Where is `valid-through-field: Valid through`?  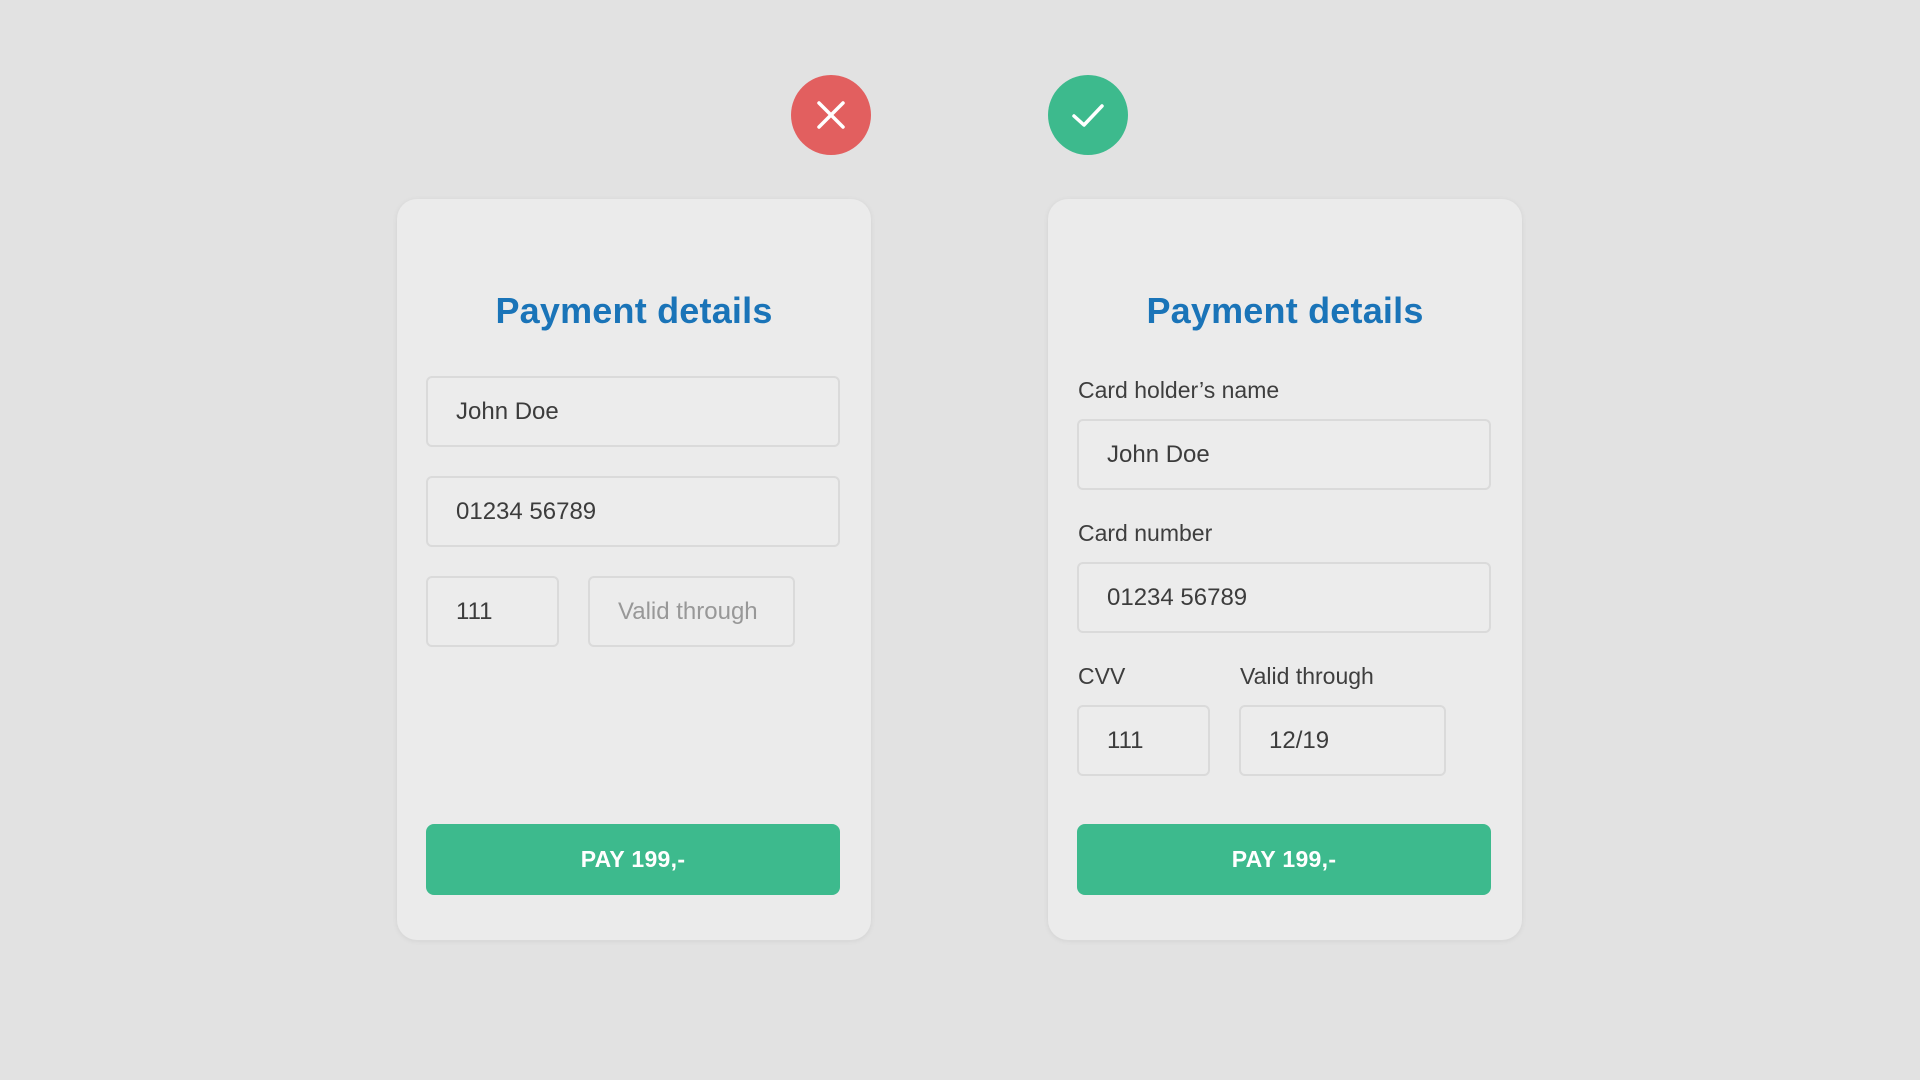 valid-through-field: Valid through is located at coordinates (691, 611).